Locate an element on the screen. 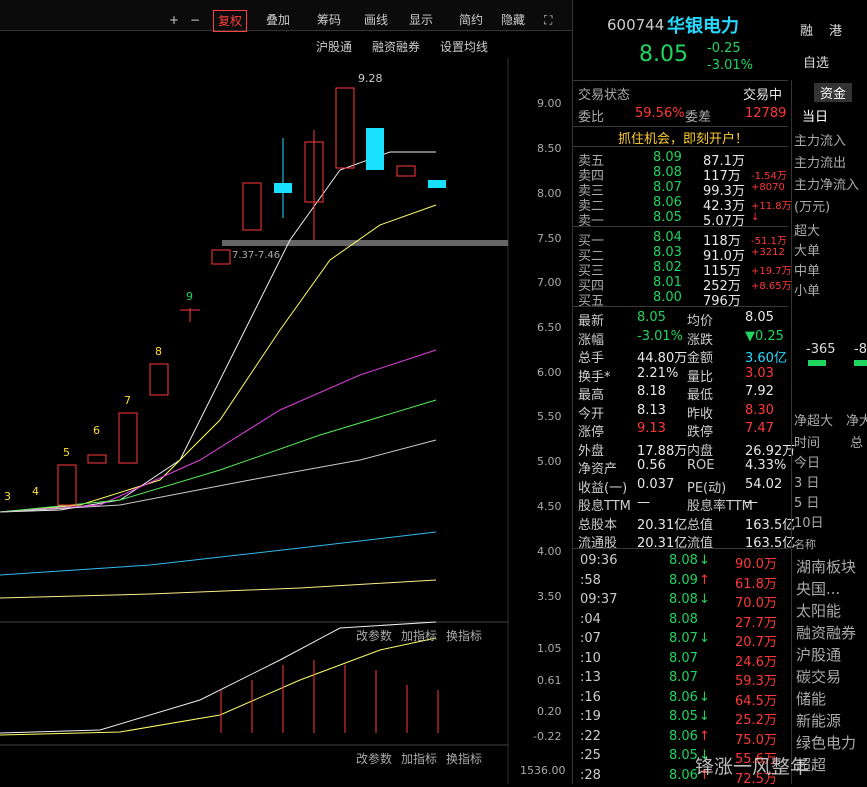 The height and width of the screenshot is (787, 867). zixuan-dropdown: 自选 is located at coordinates (816, 61).